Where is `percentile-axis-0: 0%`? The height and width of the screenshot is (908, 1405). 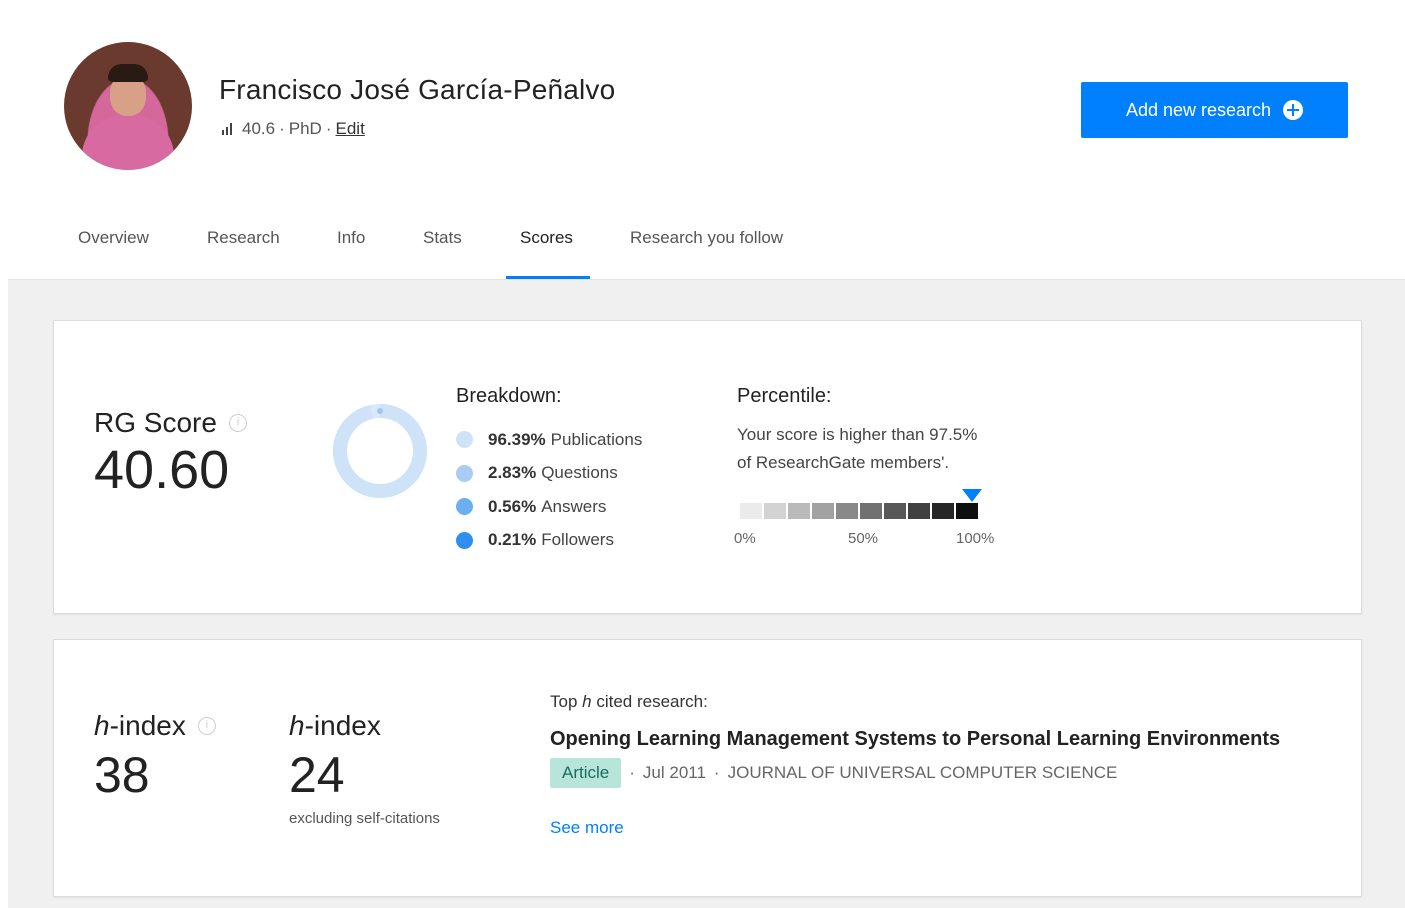 percentile-axis-0: 0% is located at coordinates (745, 538).